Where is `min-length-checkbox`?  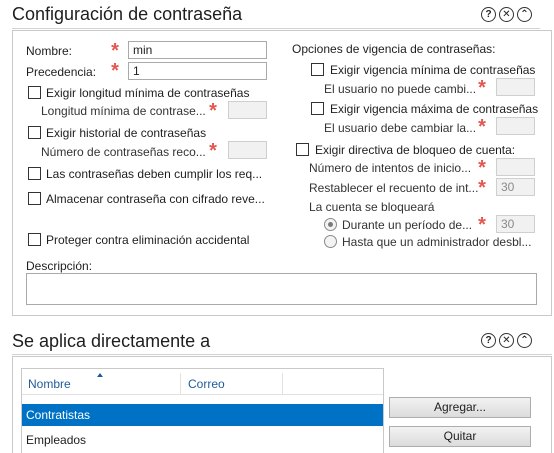 min-length-checkbox is located at coordinates (34, 92).